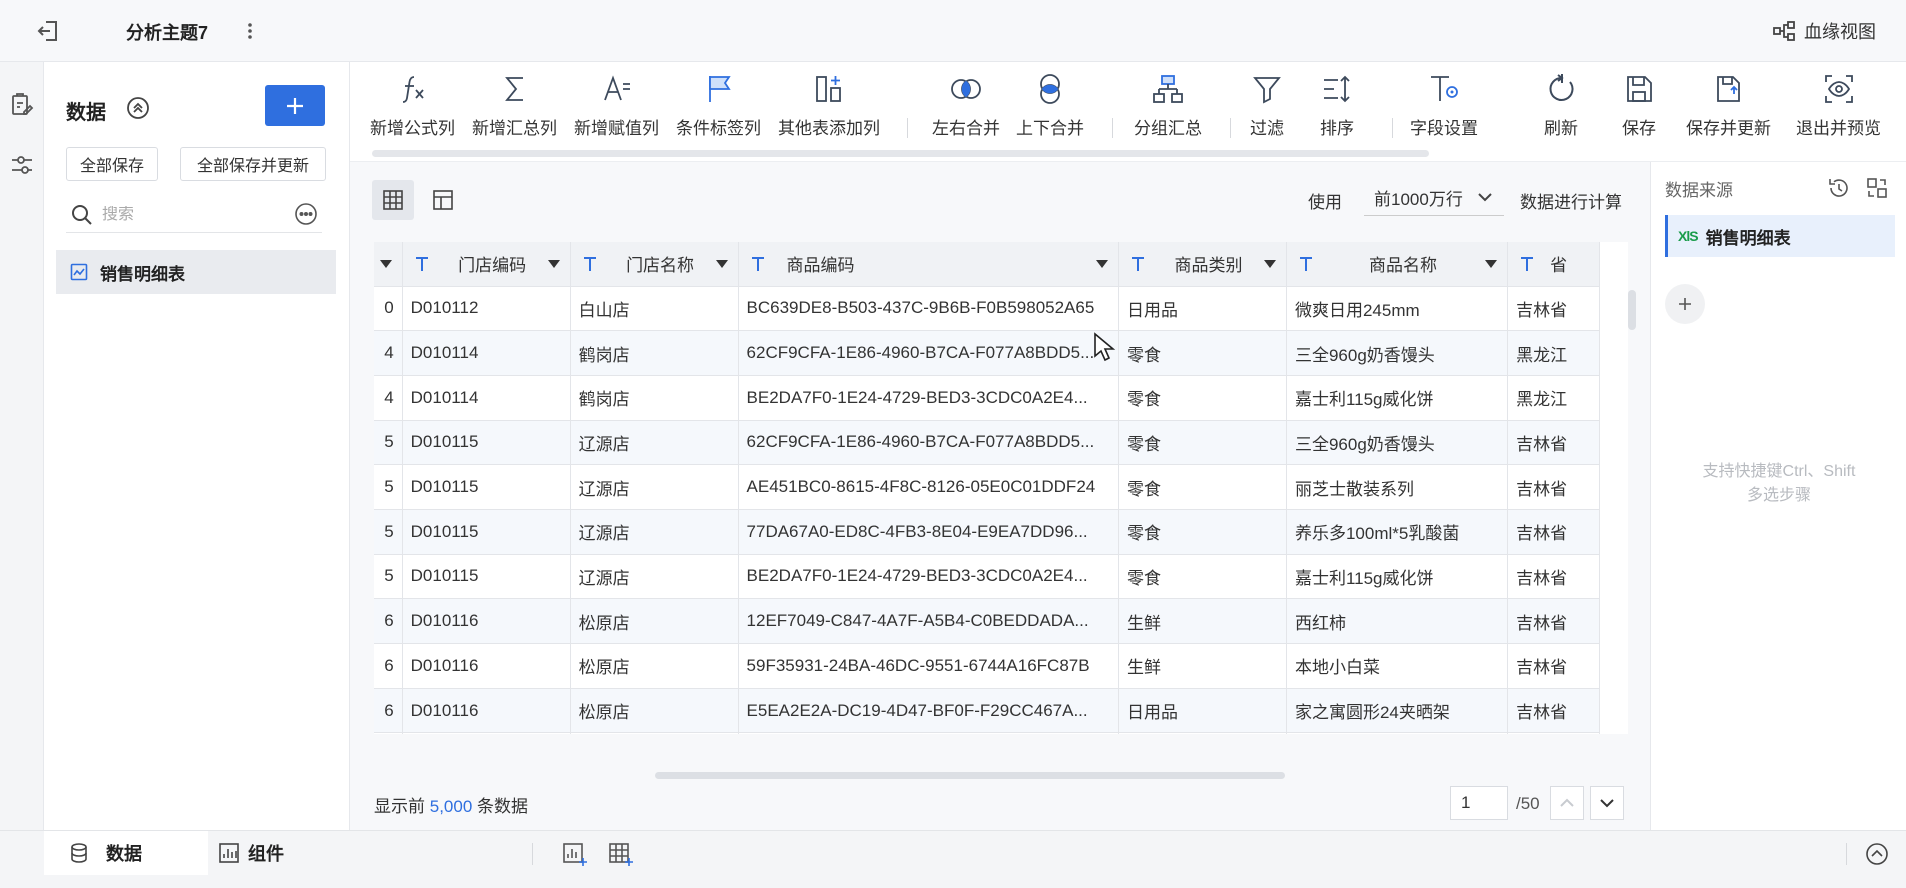 The image size is (1906, 888). I want to click on table-cell: 生鲜, so click(1202, 666).